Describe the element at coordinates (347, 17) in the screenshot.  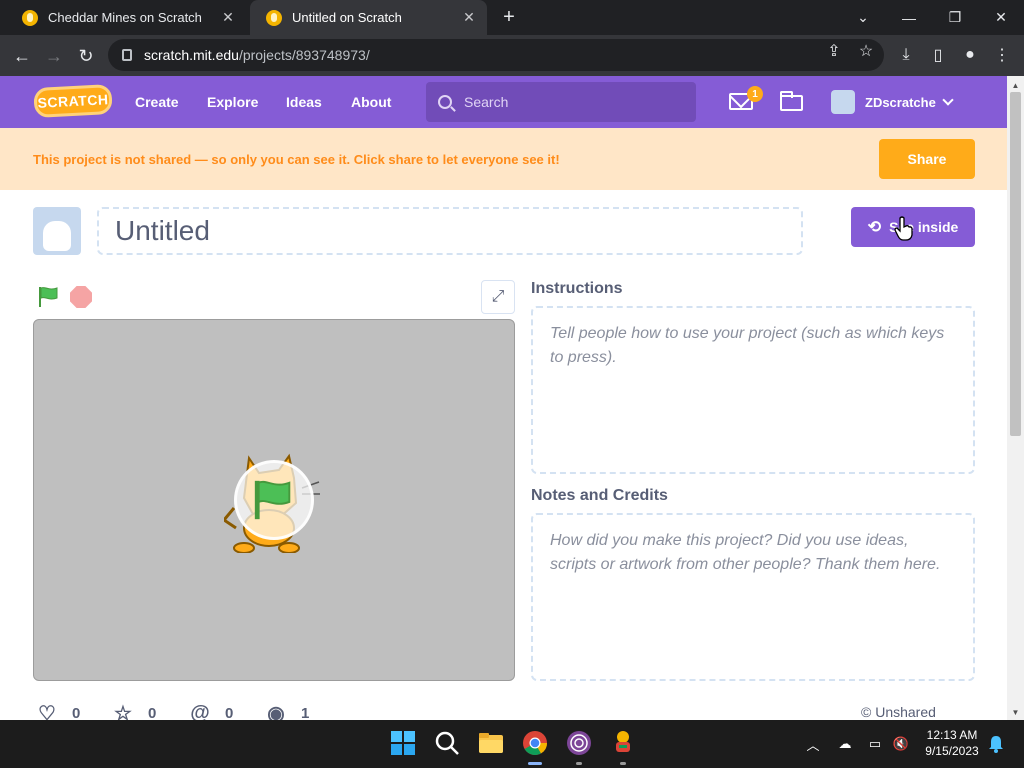
I see `tab-title: Untitled on Scratch` at that location.